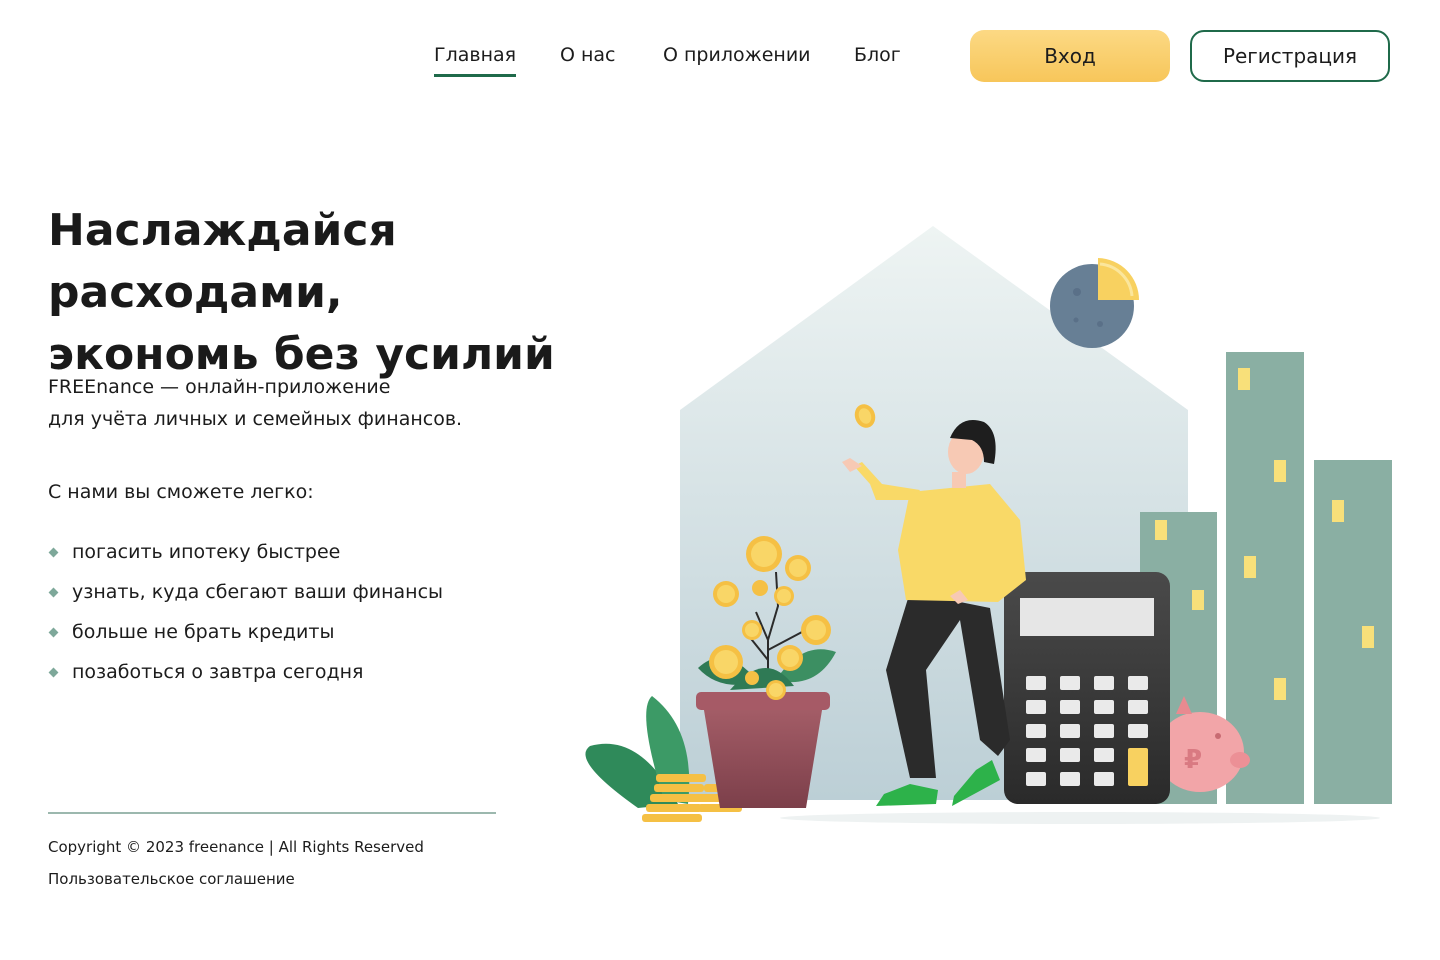 This screenshot has height=960, width=1440. I want to click on footer-divider, so click(272, 813).